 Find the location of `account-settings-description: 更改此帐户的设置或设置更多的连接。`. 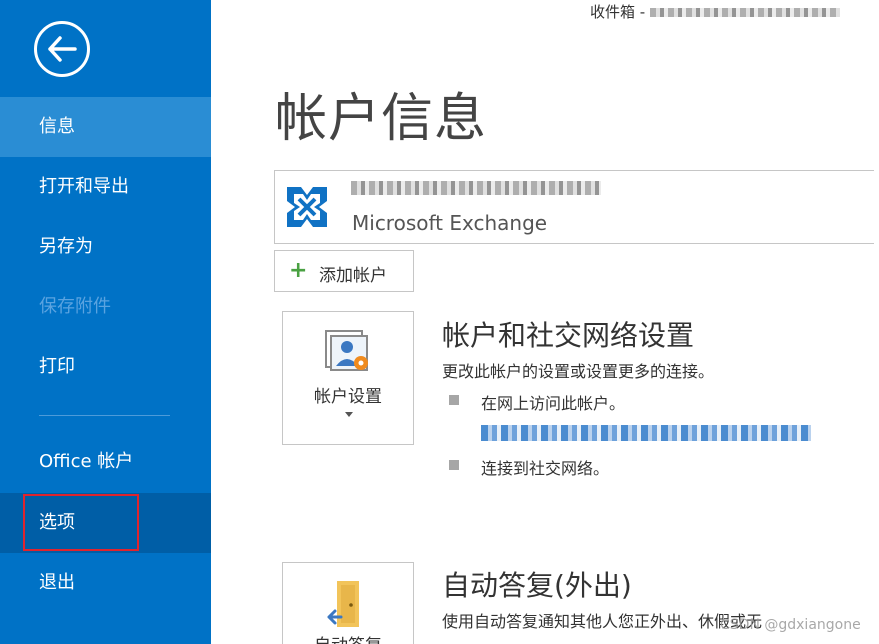

account-settings-description: 更改此帐户的设置或设置更多的连接。 is located at coordinates (578, 371).